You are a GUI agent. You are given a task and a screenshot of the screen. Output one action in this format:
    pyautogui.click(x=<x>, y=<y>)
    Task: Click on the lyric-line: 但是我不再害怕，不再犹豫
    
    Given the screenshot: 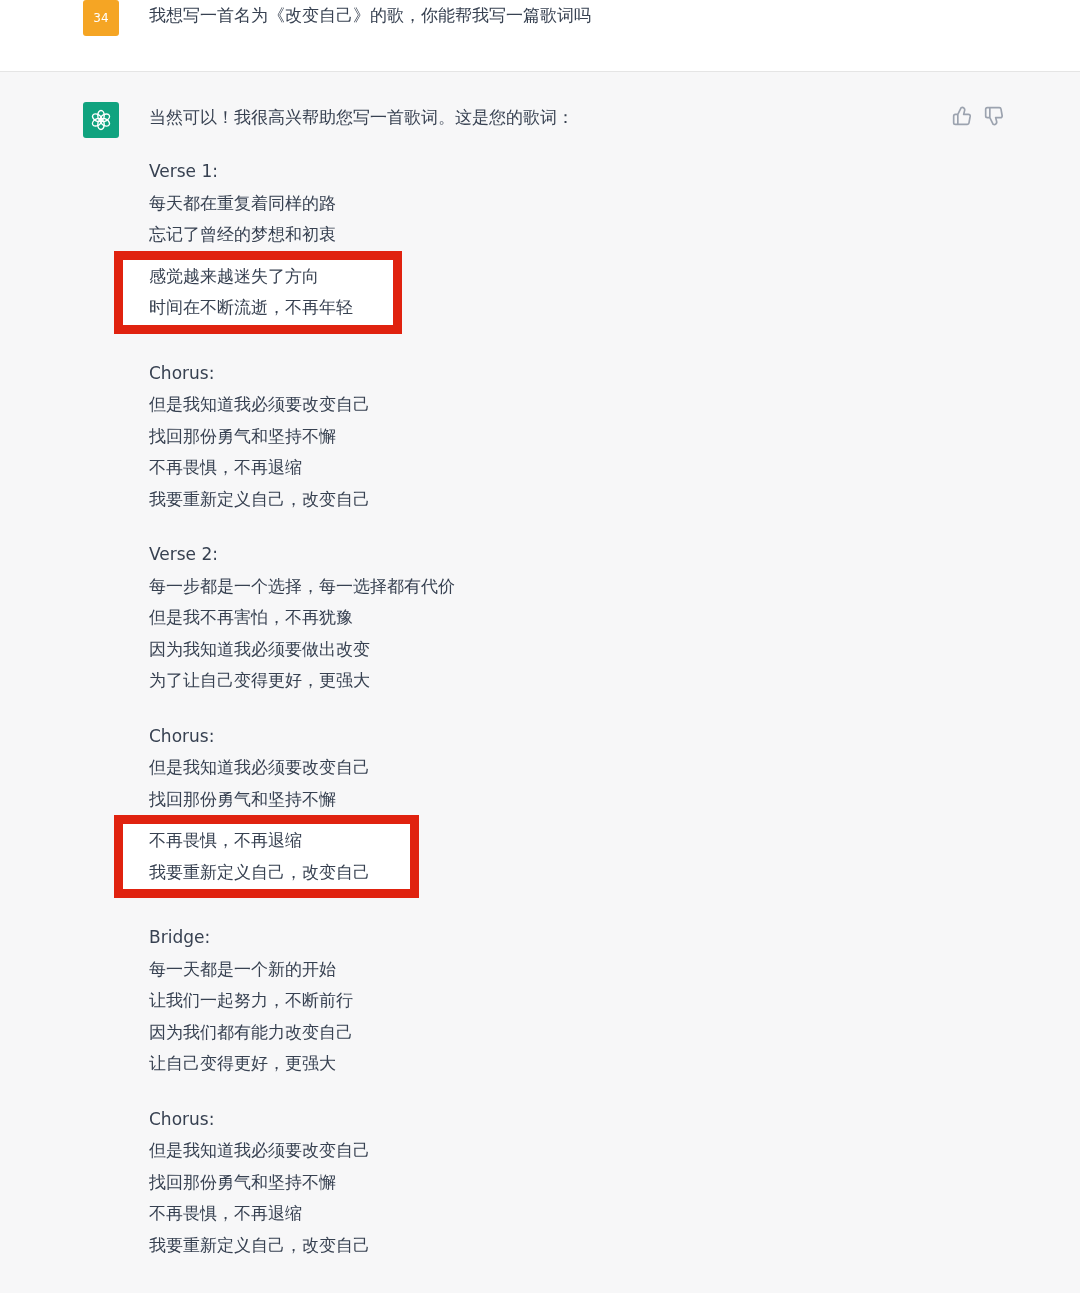 What is the action you would take?
    pyautogui.click(x=251, y=617)
    